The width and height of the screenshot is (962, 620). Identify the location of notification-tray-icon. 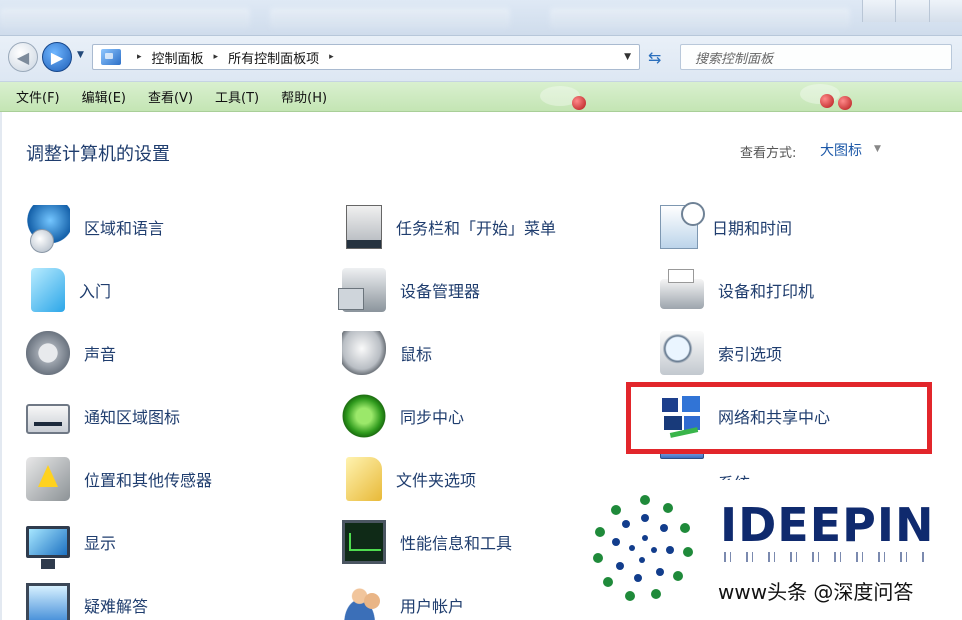
(48, 419).